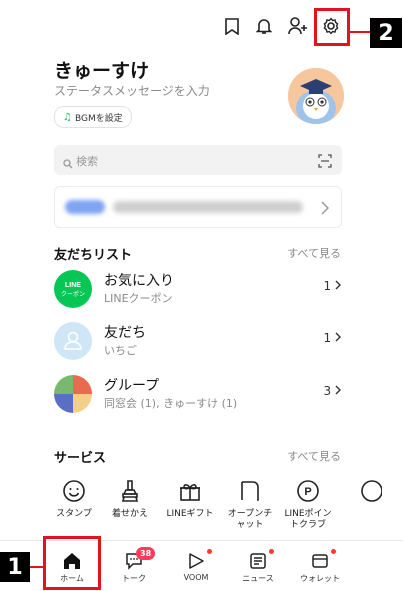 The height and width of the screenshot is (591, 403). What do you see at coordinates (134, 578) in the screenshot?
I see `tab-label: トーク` at bounding box center [134, 578].